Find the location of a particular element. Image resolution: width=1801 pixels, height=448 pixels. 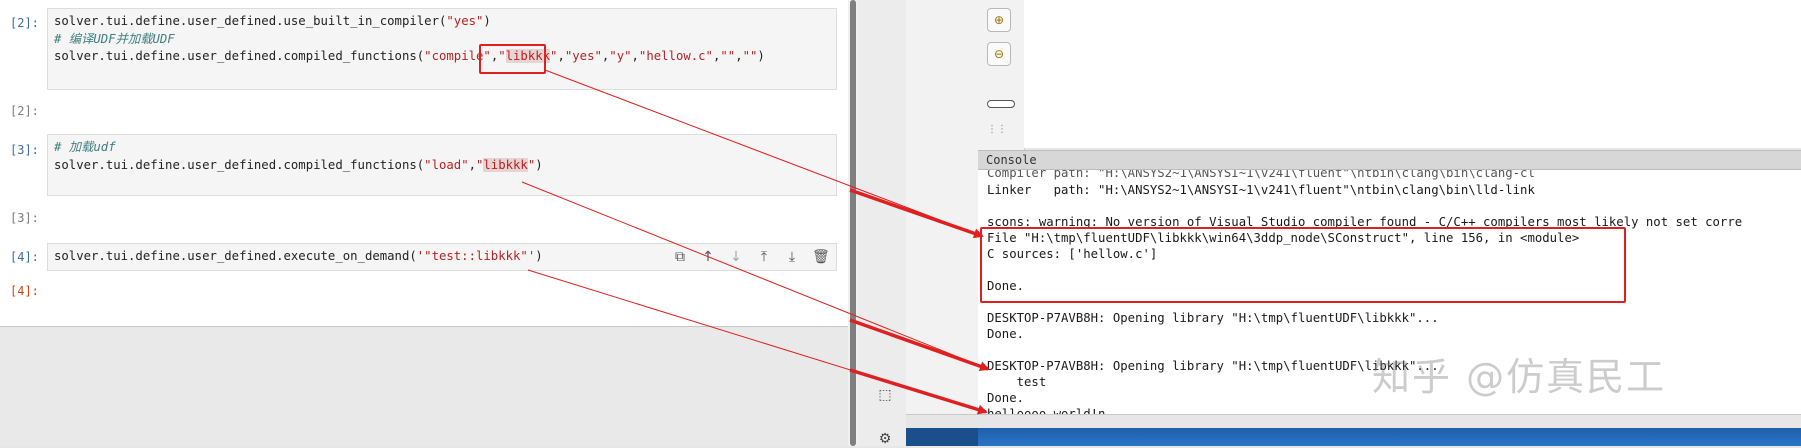

arrow-load-thin is located at coordinates (755, 275).